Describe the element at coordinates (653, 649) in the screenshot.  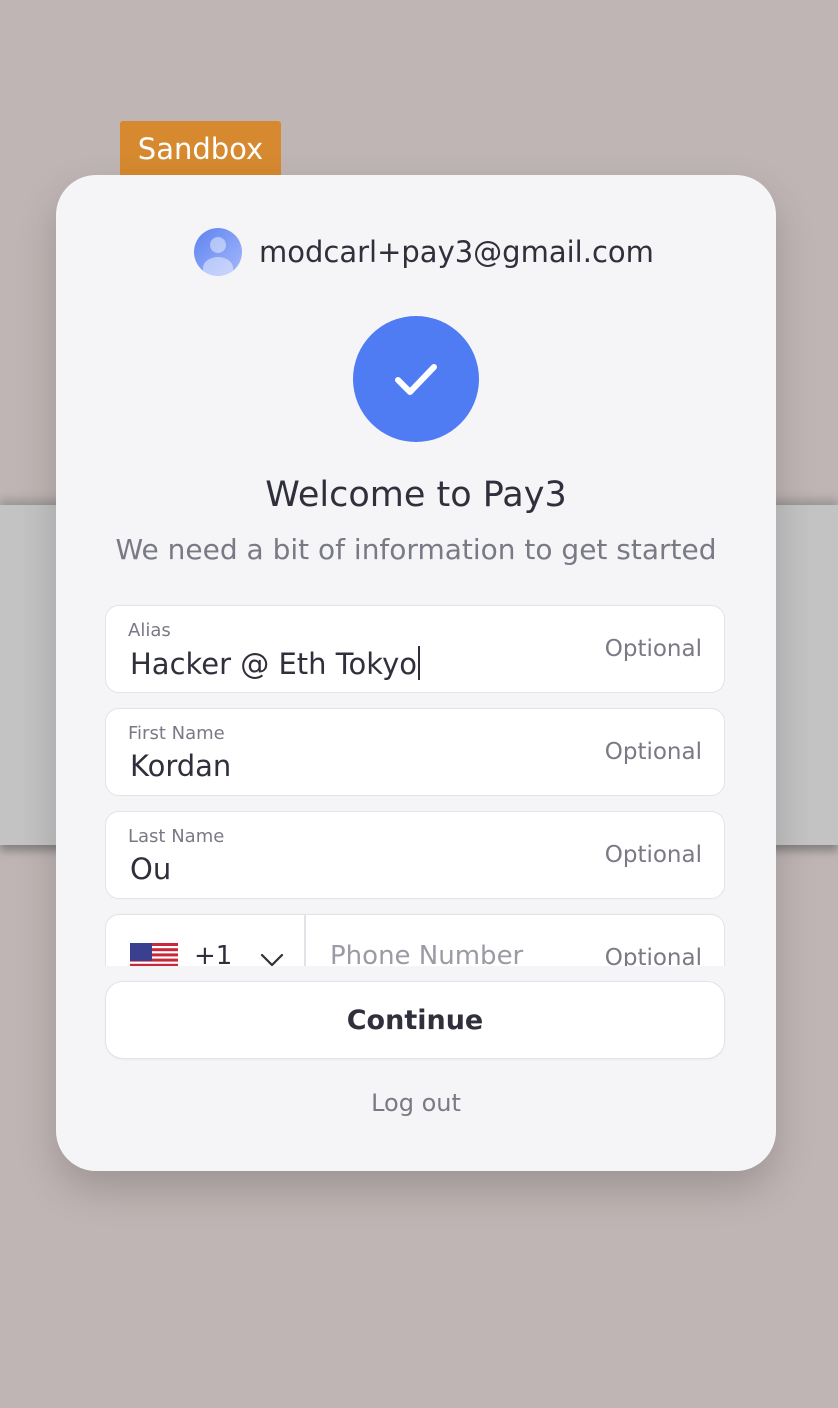
I see `alias-optional-hint: Optional` at that location.